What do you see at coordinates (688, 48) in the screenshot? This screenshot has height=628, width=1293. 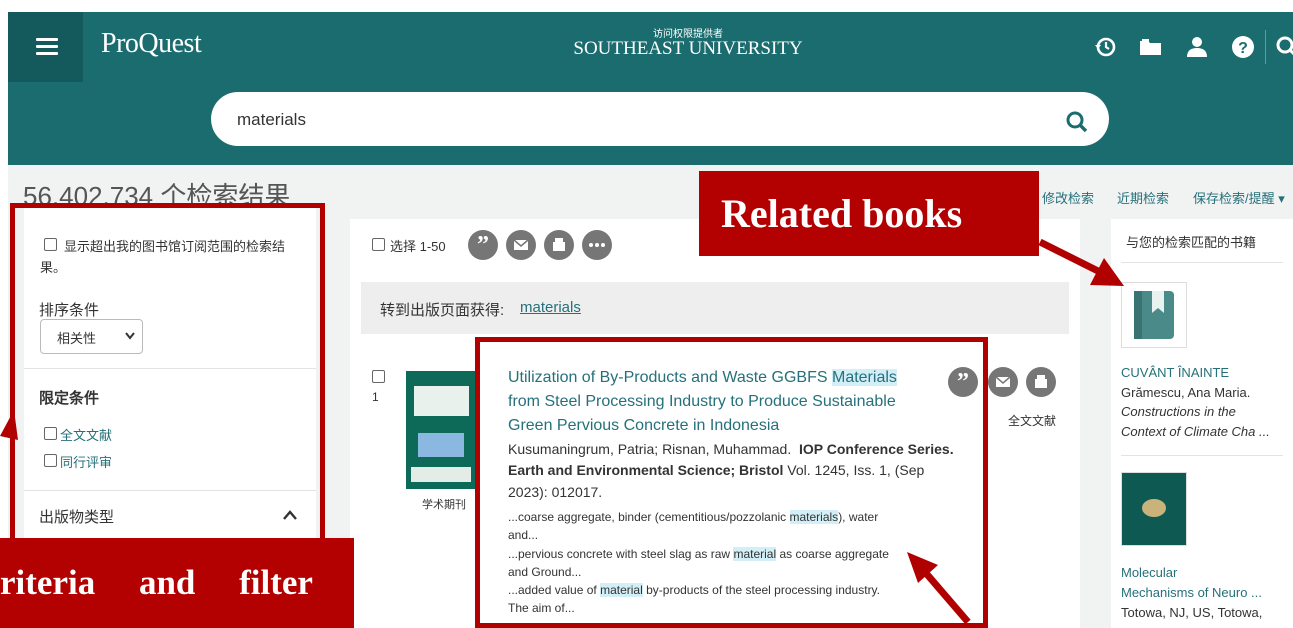 I see `provider-name: SOUTHEAST UNIVERSITY` at bounding box center [688, 48].